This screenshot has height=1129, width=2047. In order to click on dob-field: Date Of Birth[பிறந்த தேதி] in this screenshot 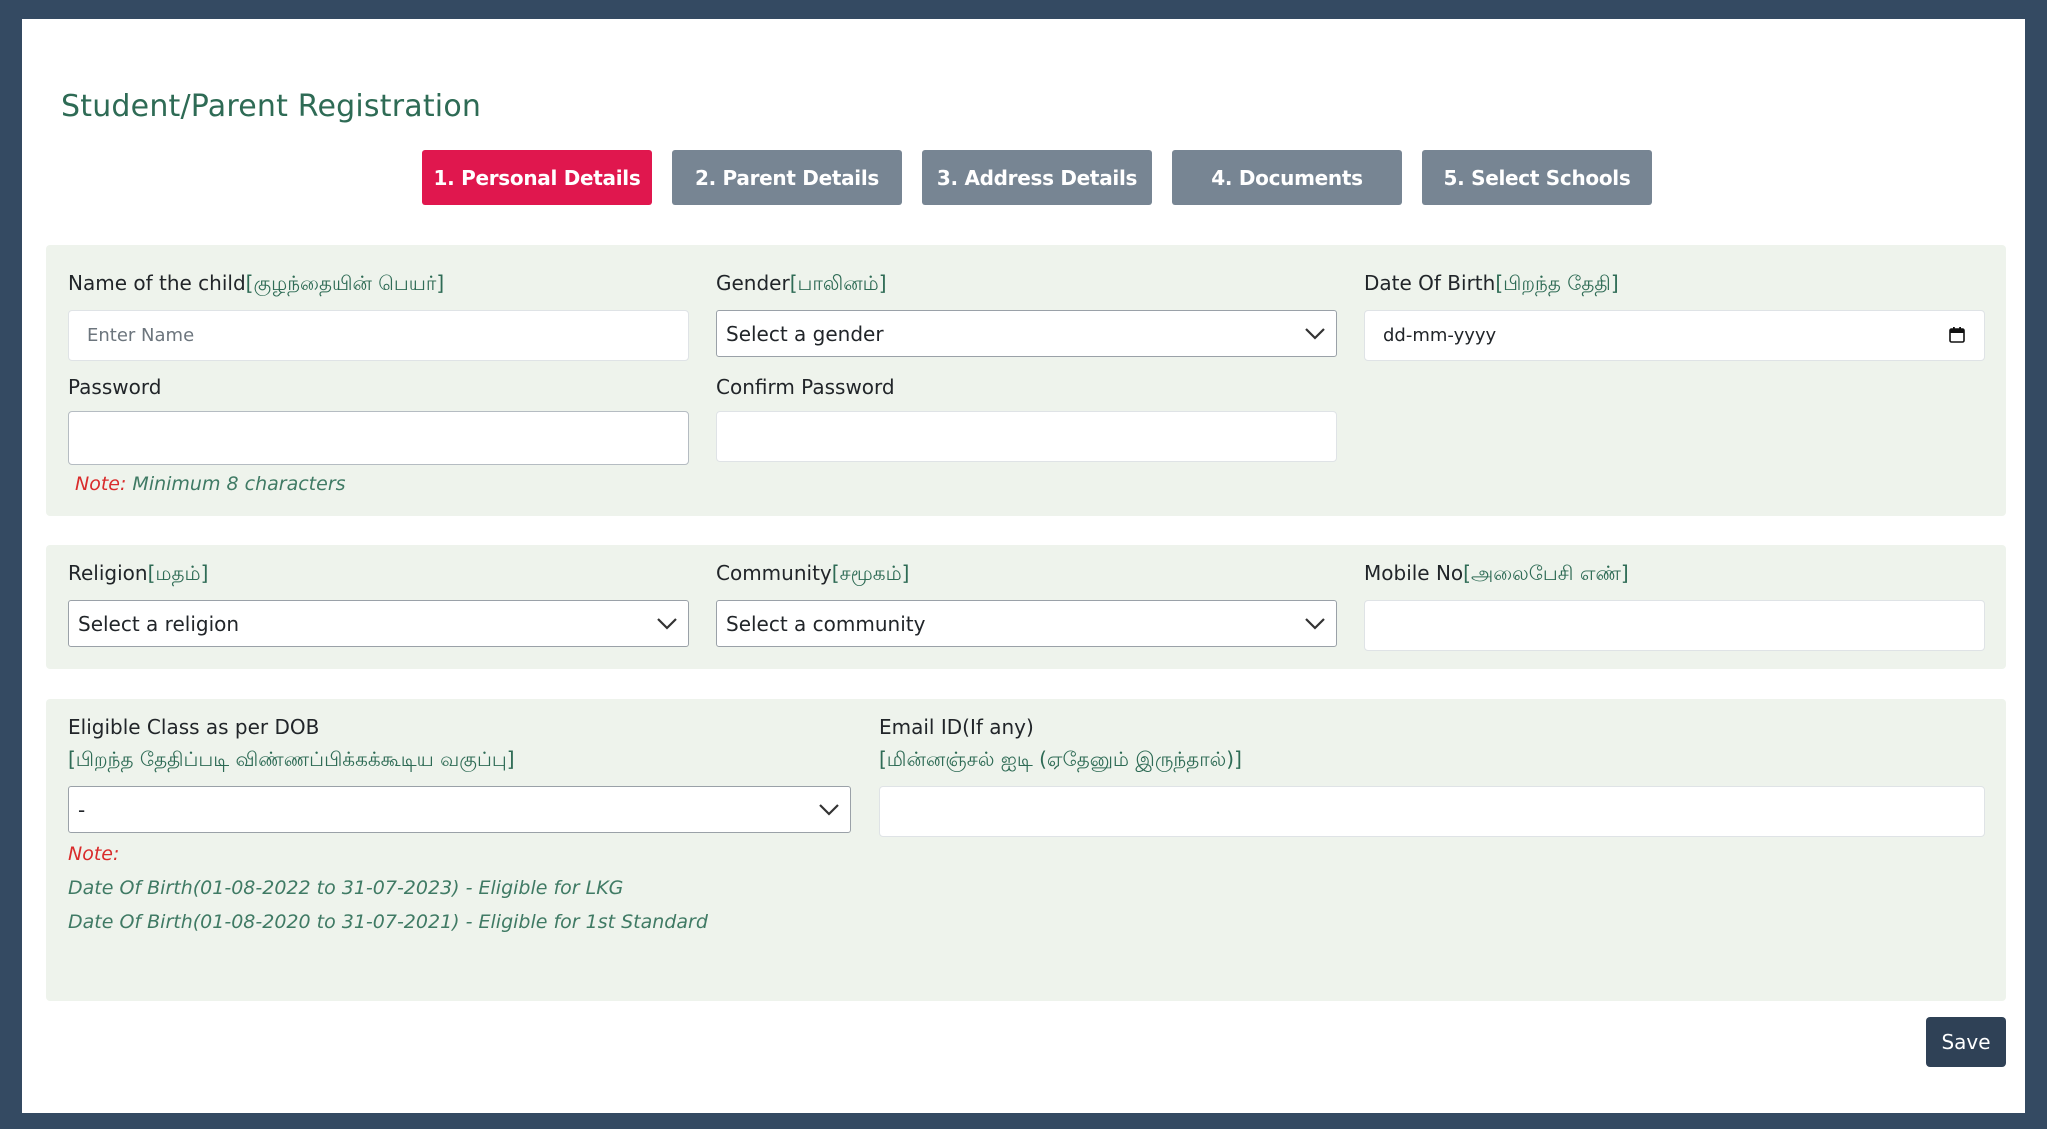, I will do `click(1674, 316)`.